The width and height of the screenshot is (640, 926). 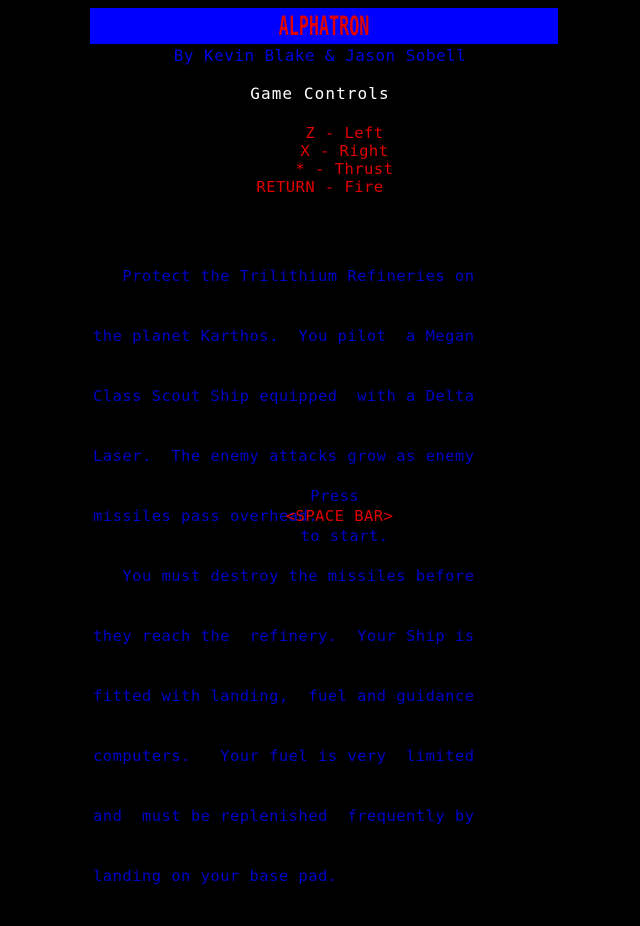 What do you see at coordinates (320, 169) in the screenshot?
I see `control-row: * - Thrust` at bounding box center [320, 169].